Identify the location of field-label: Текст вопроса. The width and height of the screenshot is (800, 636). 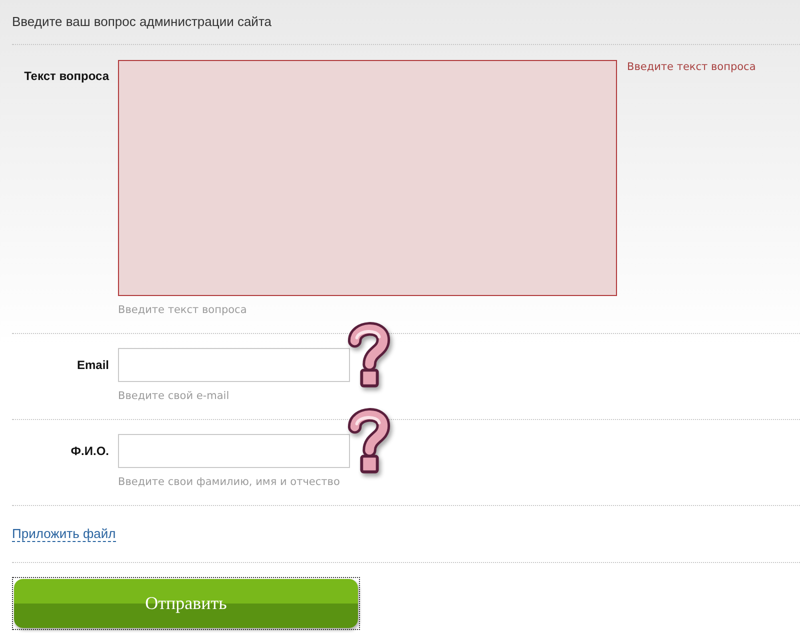
(66, 76).